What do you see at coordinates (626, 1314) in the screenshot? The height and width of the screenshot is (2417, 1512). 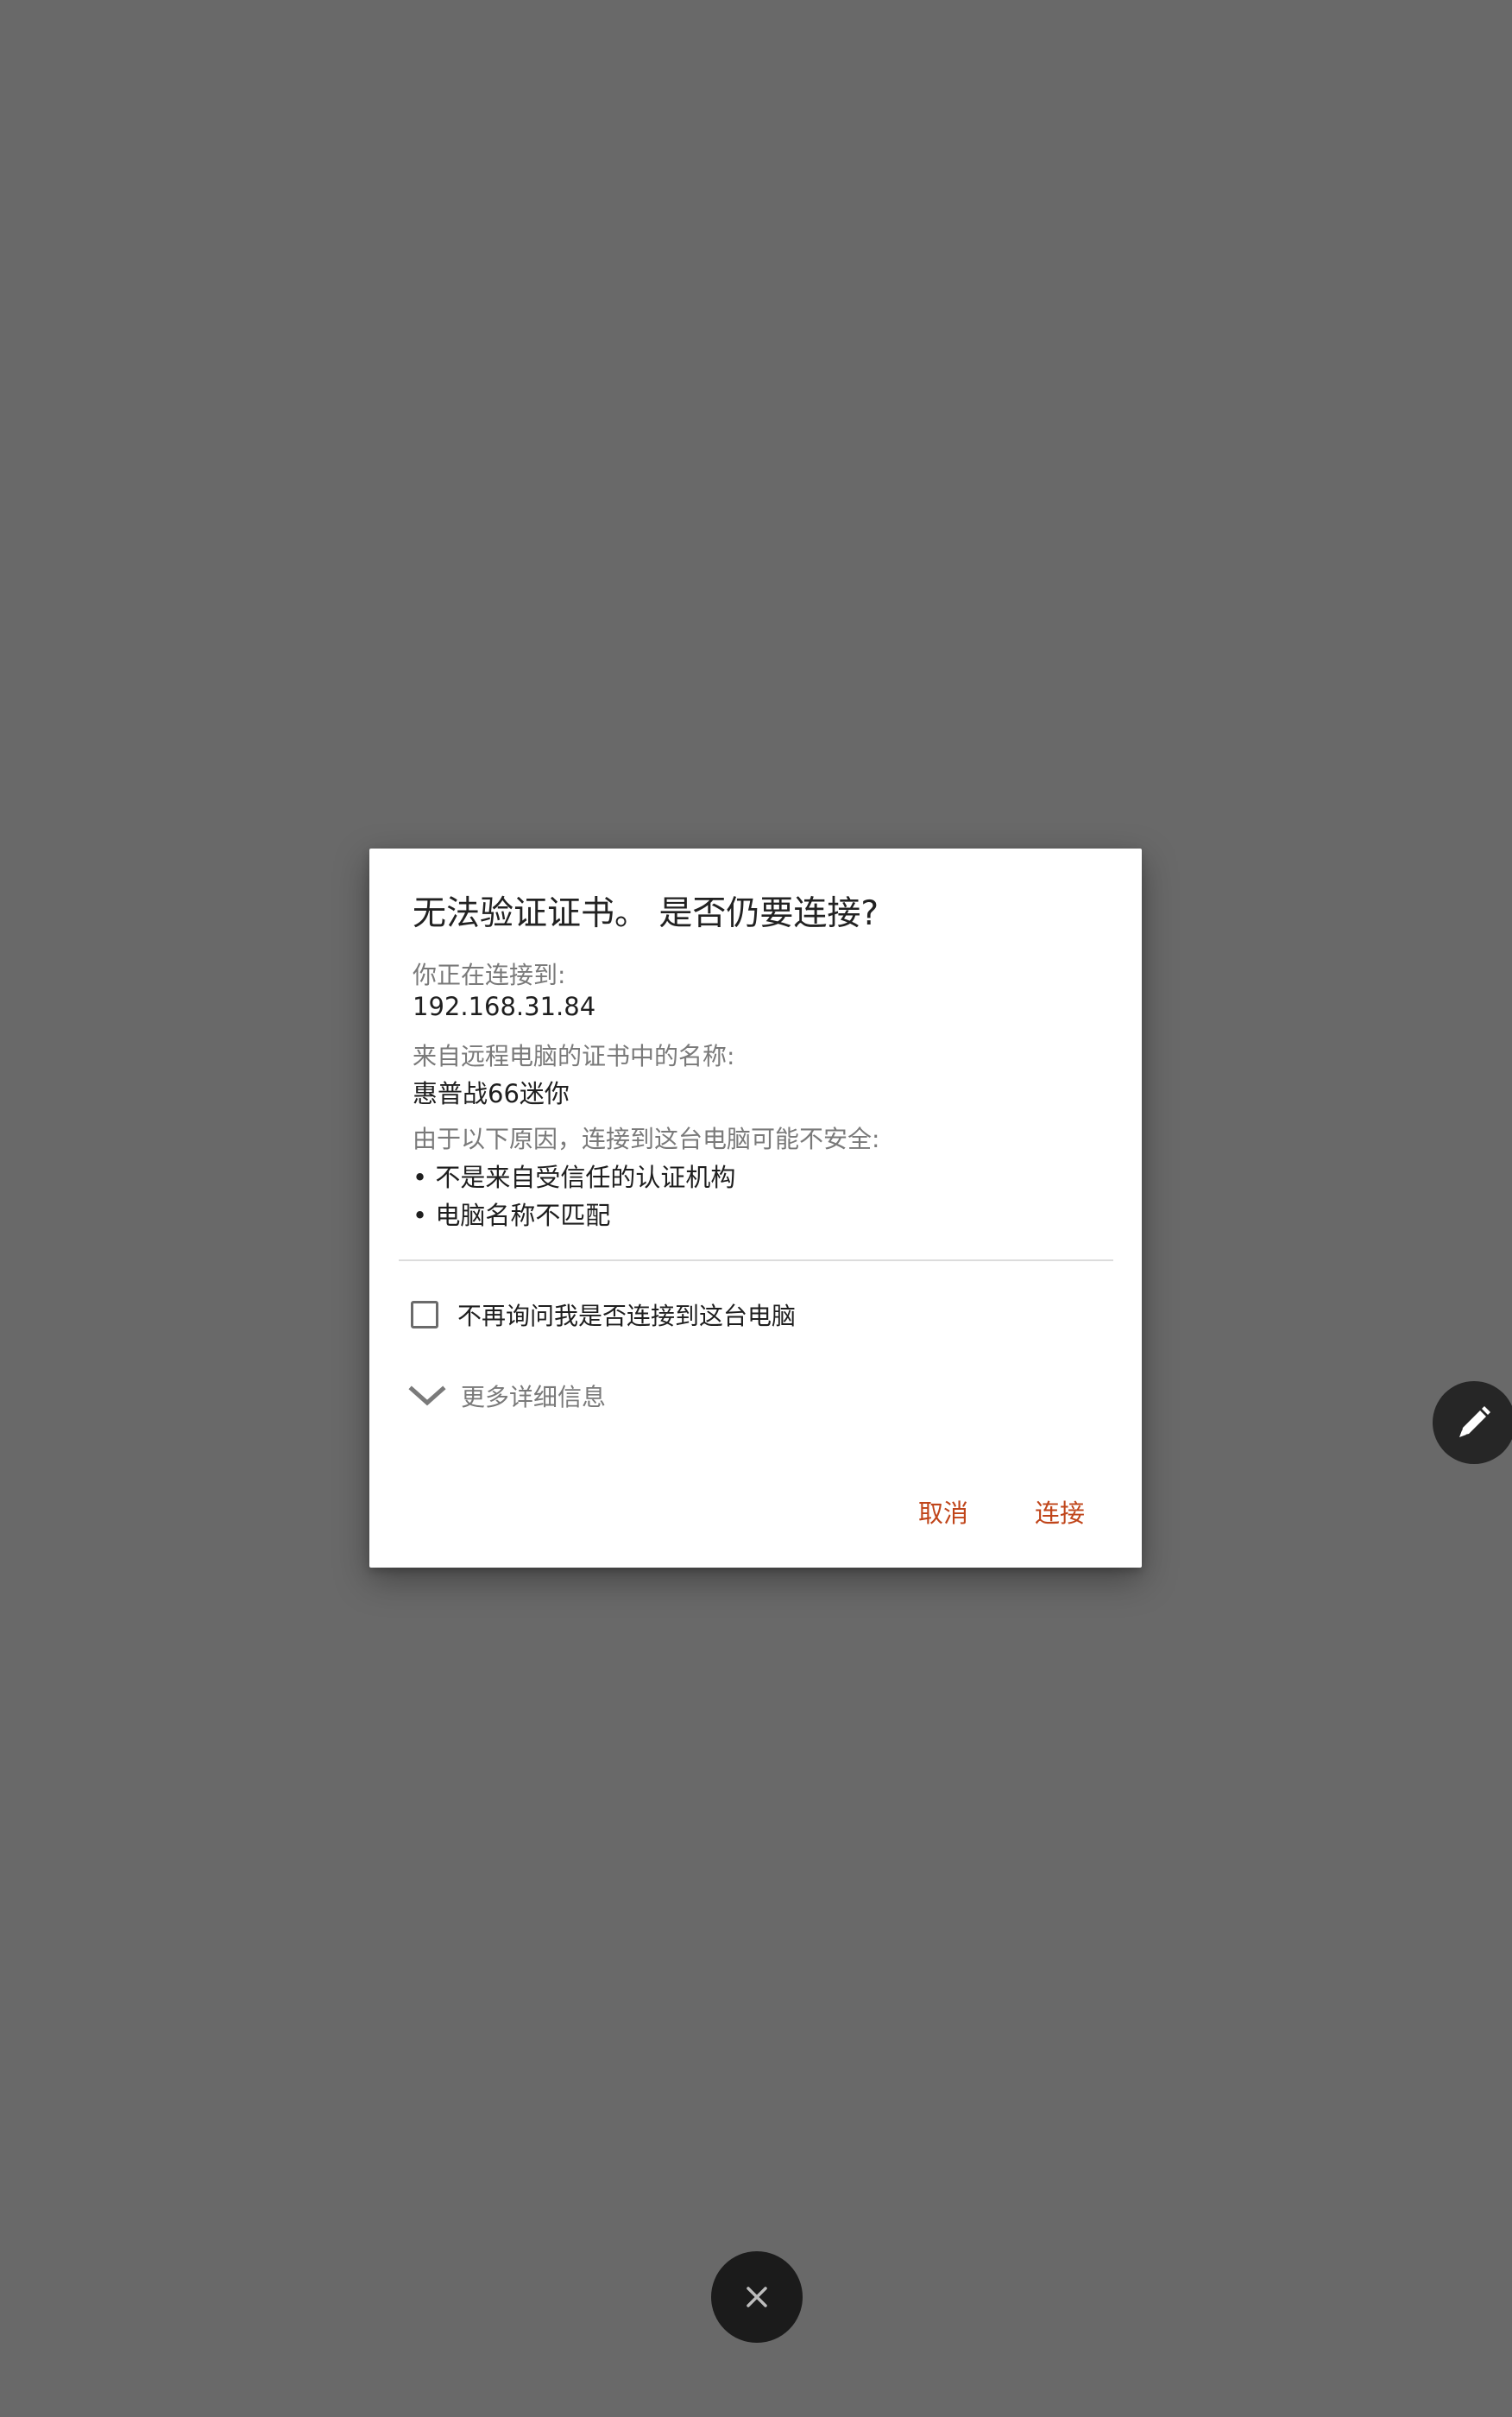 I see `dont-ask-again-label: 不再询问我是否连接到这台电脑` at bounding box center [626, 1314].